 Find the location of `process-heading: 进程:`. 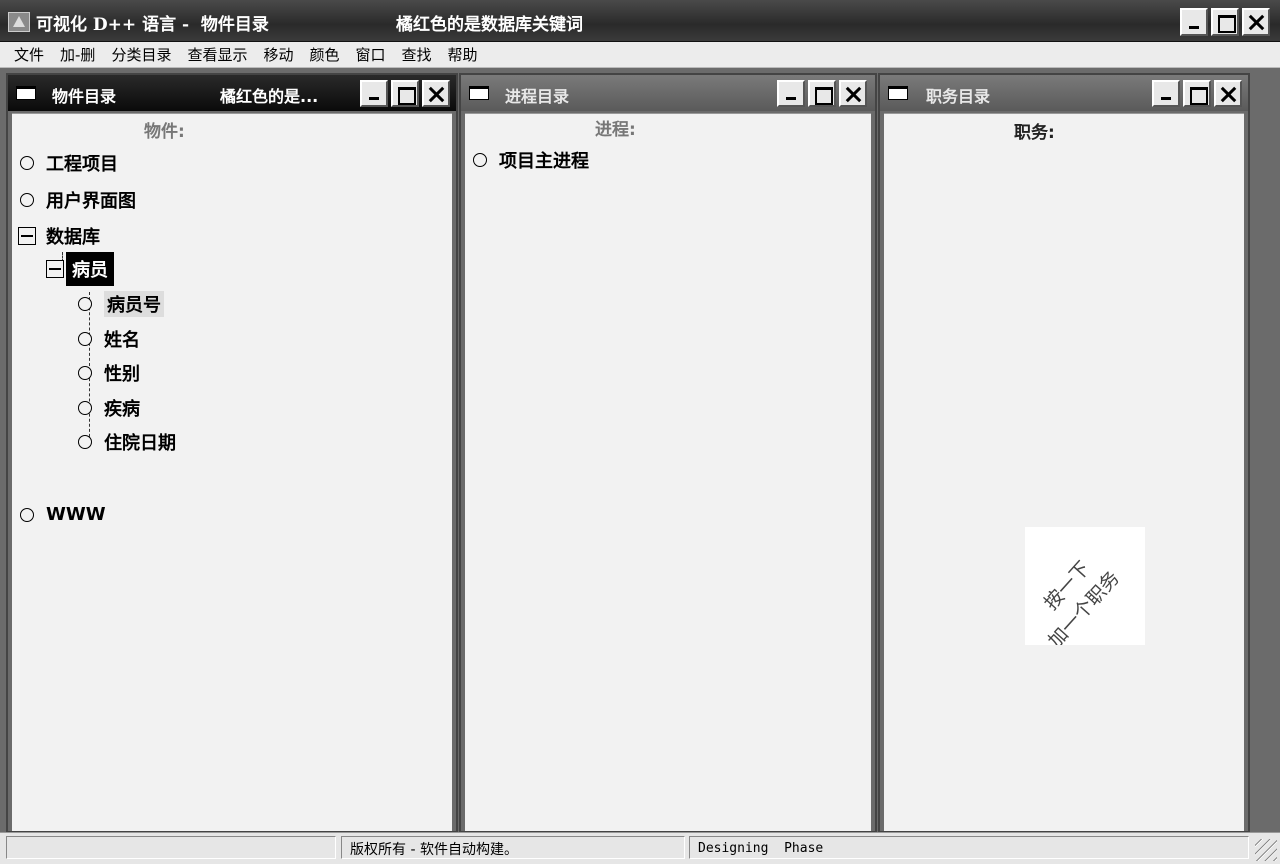

process-heading: 进程: is located at coordinates (615, 130).